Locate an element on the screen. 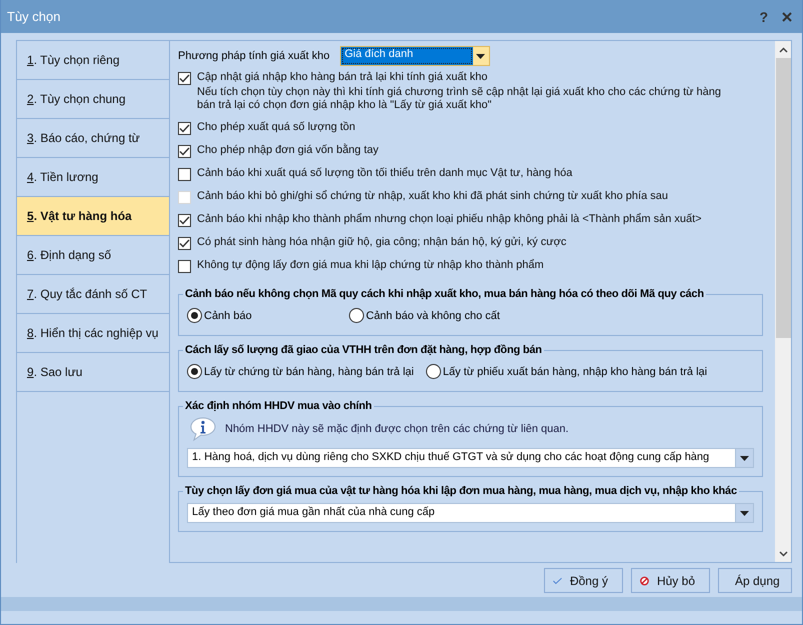 The image size is (803, 625). radio-label: Lấy từ chứng từ bán hàng, hàng bán trả lại is located at coordinates (309, 372).